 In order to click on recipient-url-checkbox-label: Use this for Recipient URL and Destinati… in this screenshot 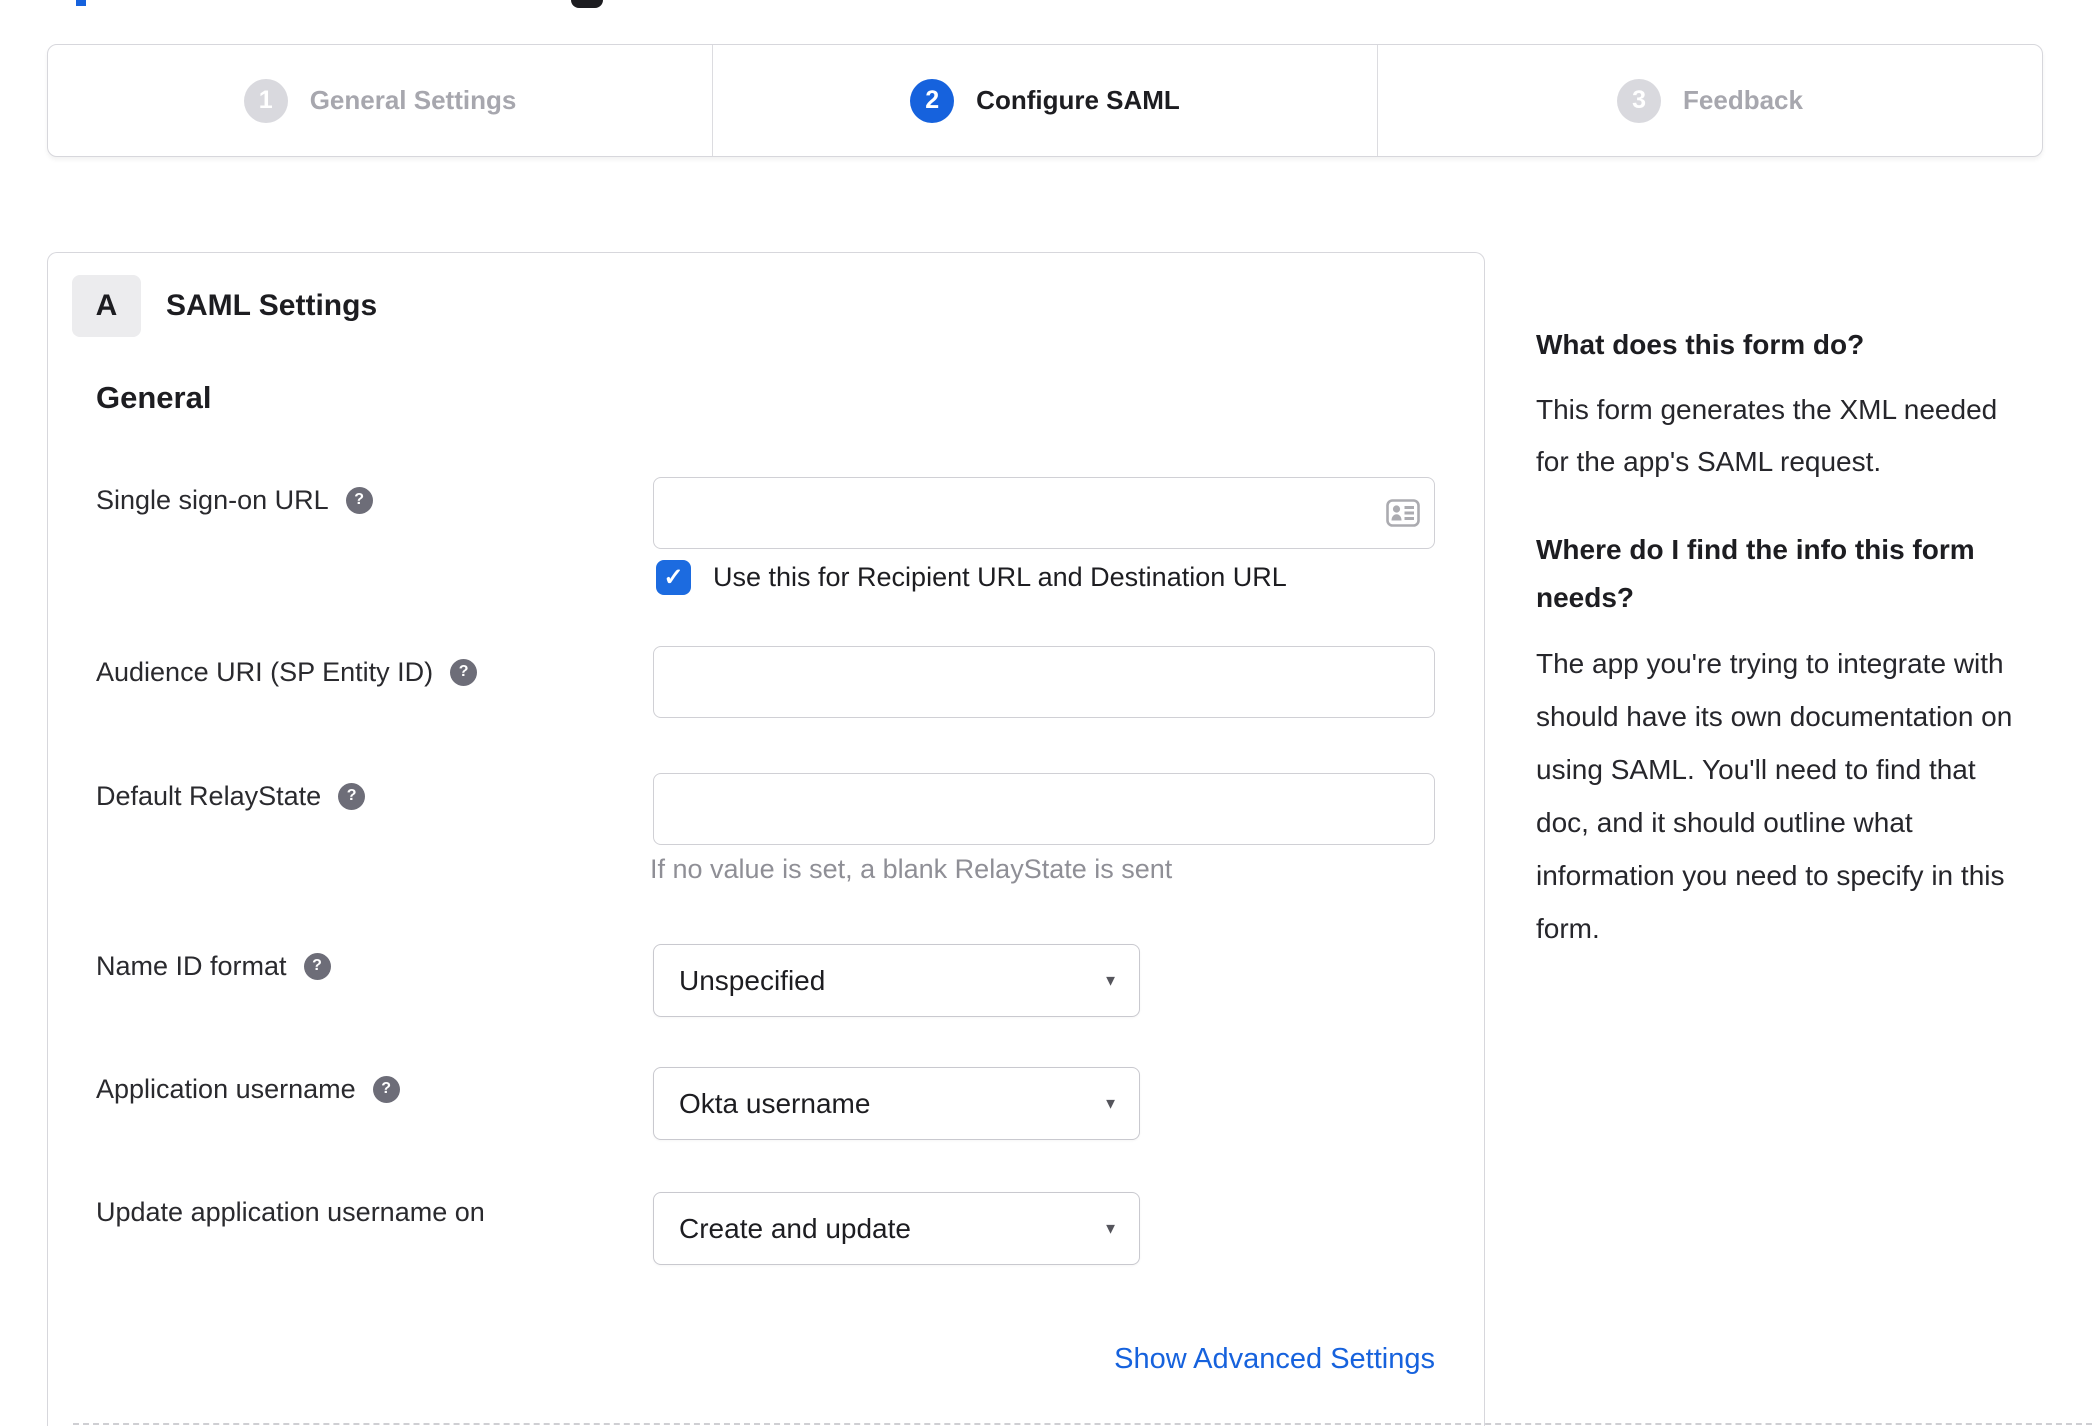, I will do `click(1000, 576)`.